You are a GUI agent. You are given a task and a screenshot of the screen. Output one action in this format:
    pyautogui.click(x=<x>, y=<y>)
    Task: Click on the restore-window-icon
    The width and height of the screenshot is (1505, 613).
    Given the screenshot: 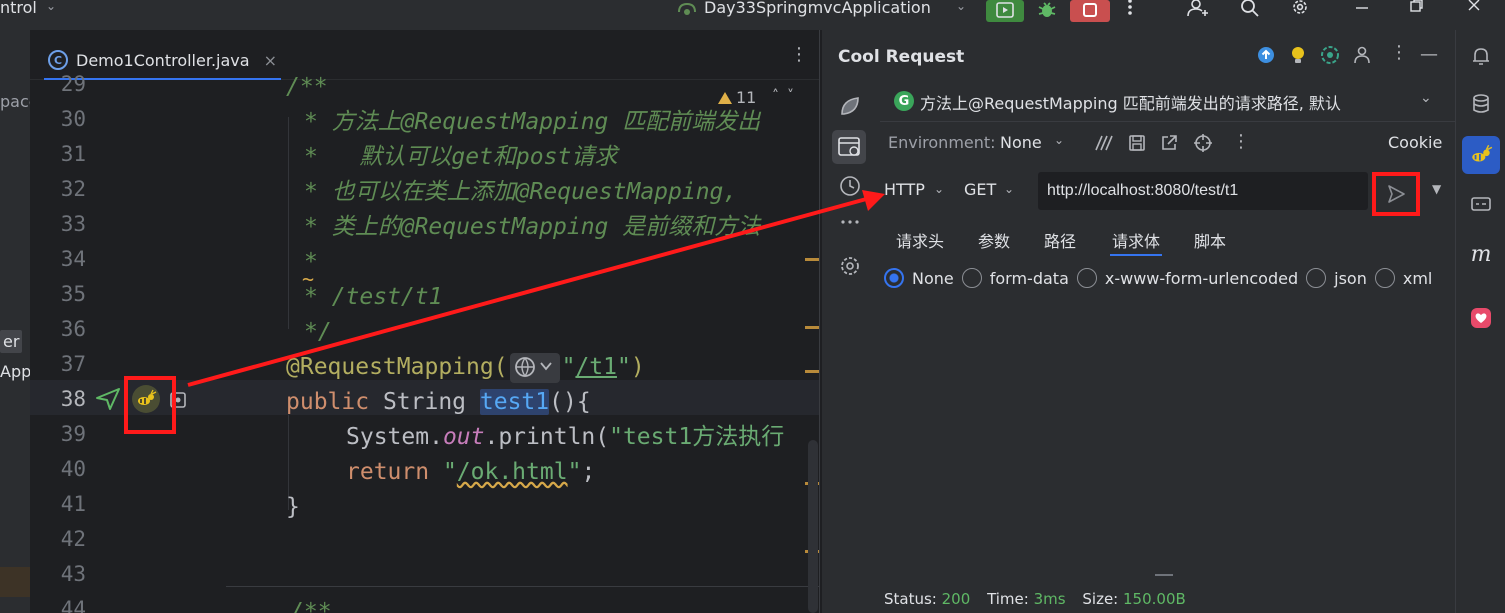 What is the action you would take?
    pyautogui.click(x=1416, y=9)
    